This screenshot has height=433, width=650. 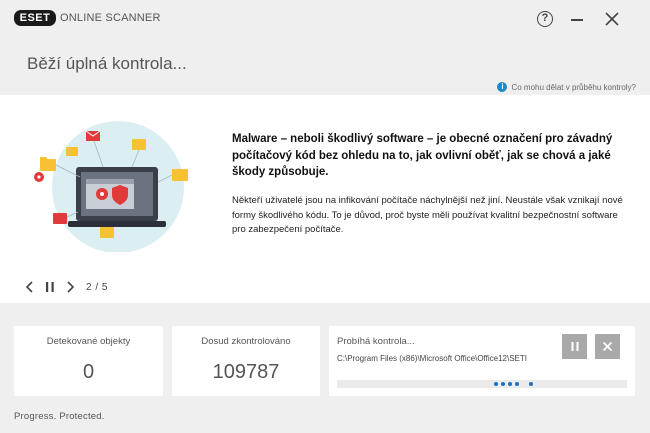 I want to click on scanned-count-card: Dosud zkontrolováno 109787, so click(x=246, y=361).